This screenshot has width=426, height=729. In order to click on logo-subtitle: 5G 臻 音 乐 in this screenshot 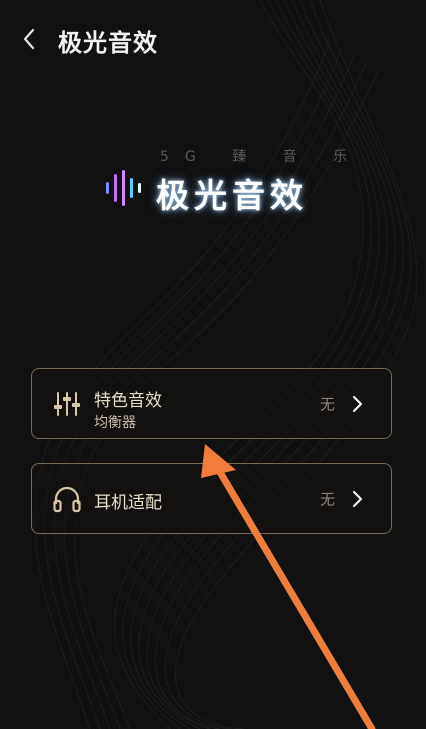, I will do `click(262, 157)`.